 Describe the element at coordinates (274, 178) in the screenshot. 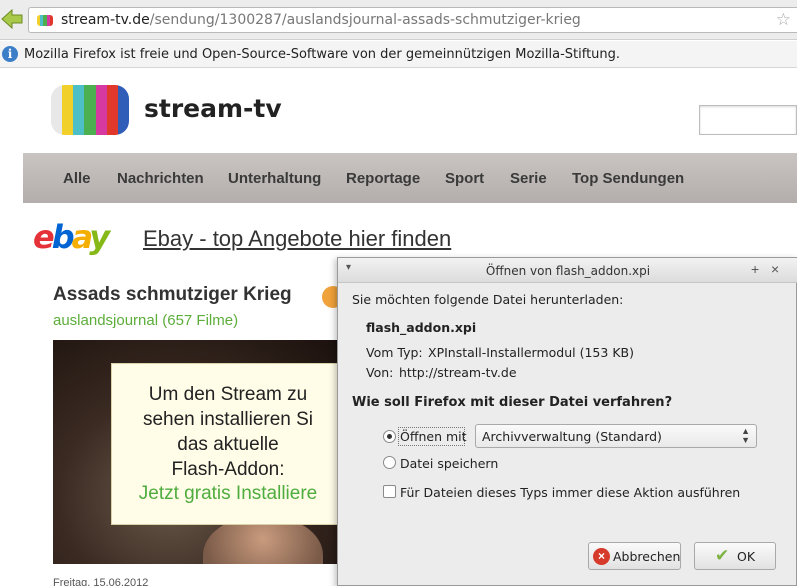

I see `nav-item-unterhaltung: Unterhaltung` at that location.